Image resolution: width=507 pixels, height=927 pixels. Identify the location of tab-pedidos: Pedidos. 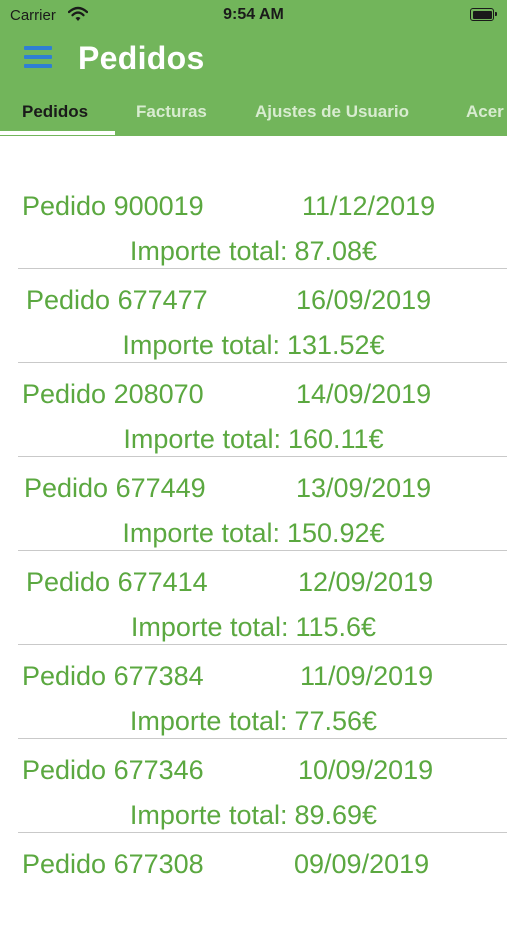
(55, 112).